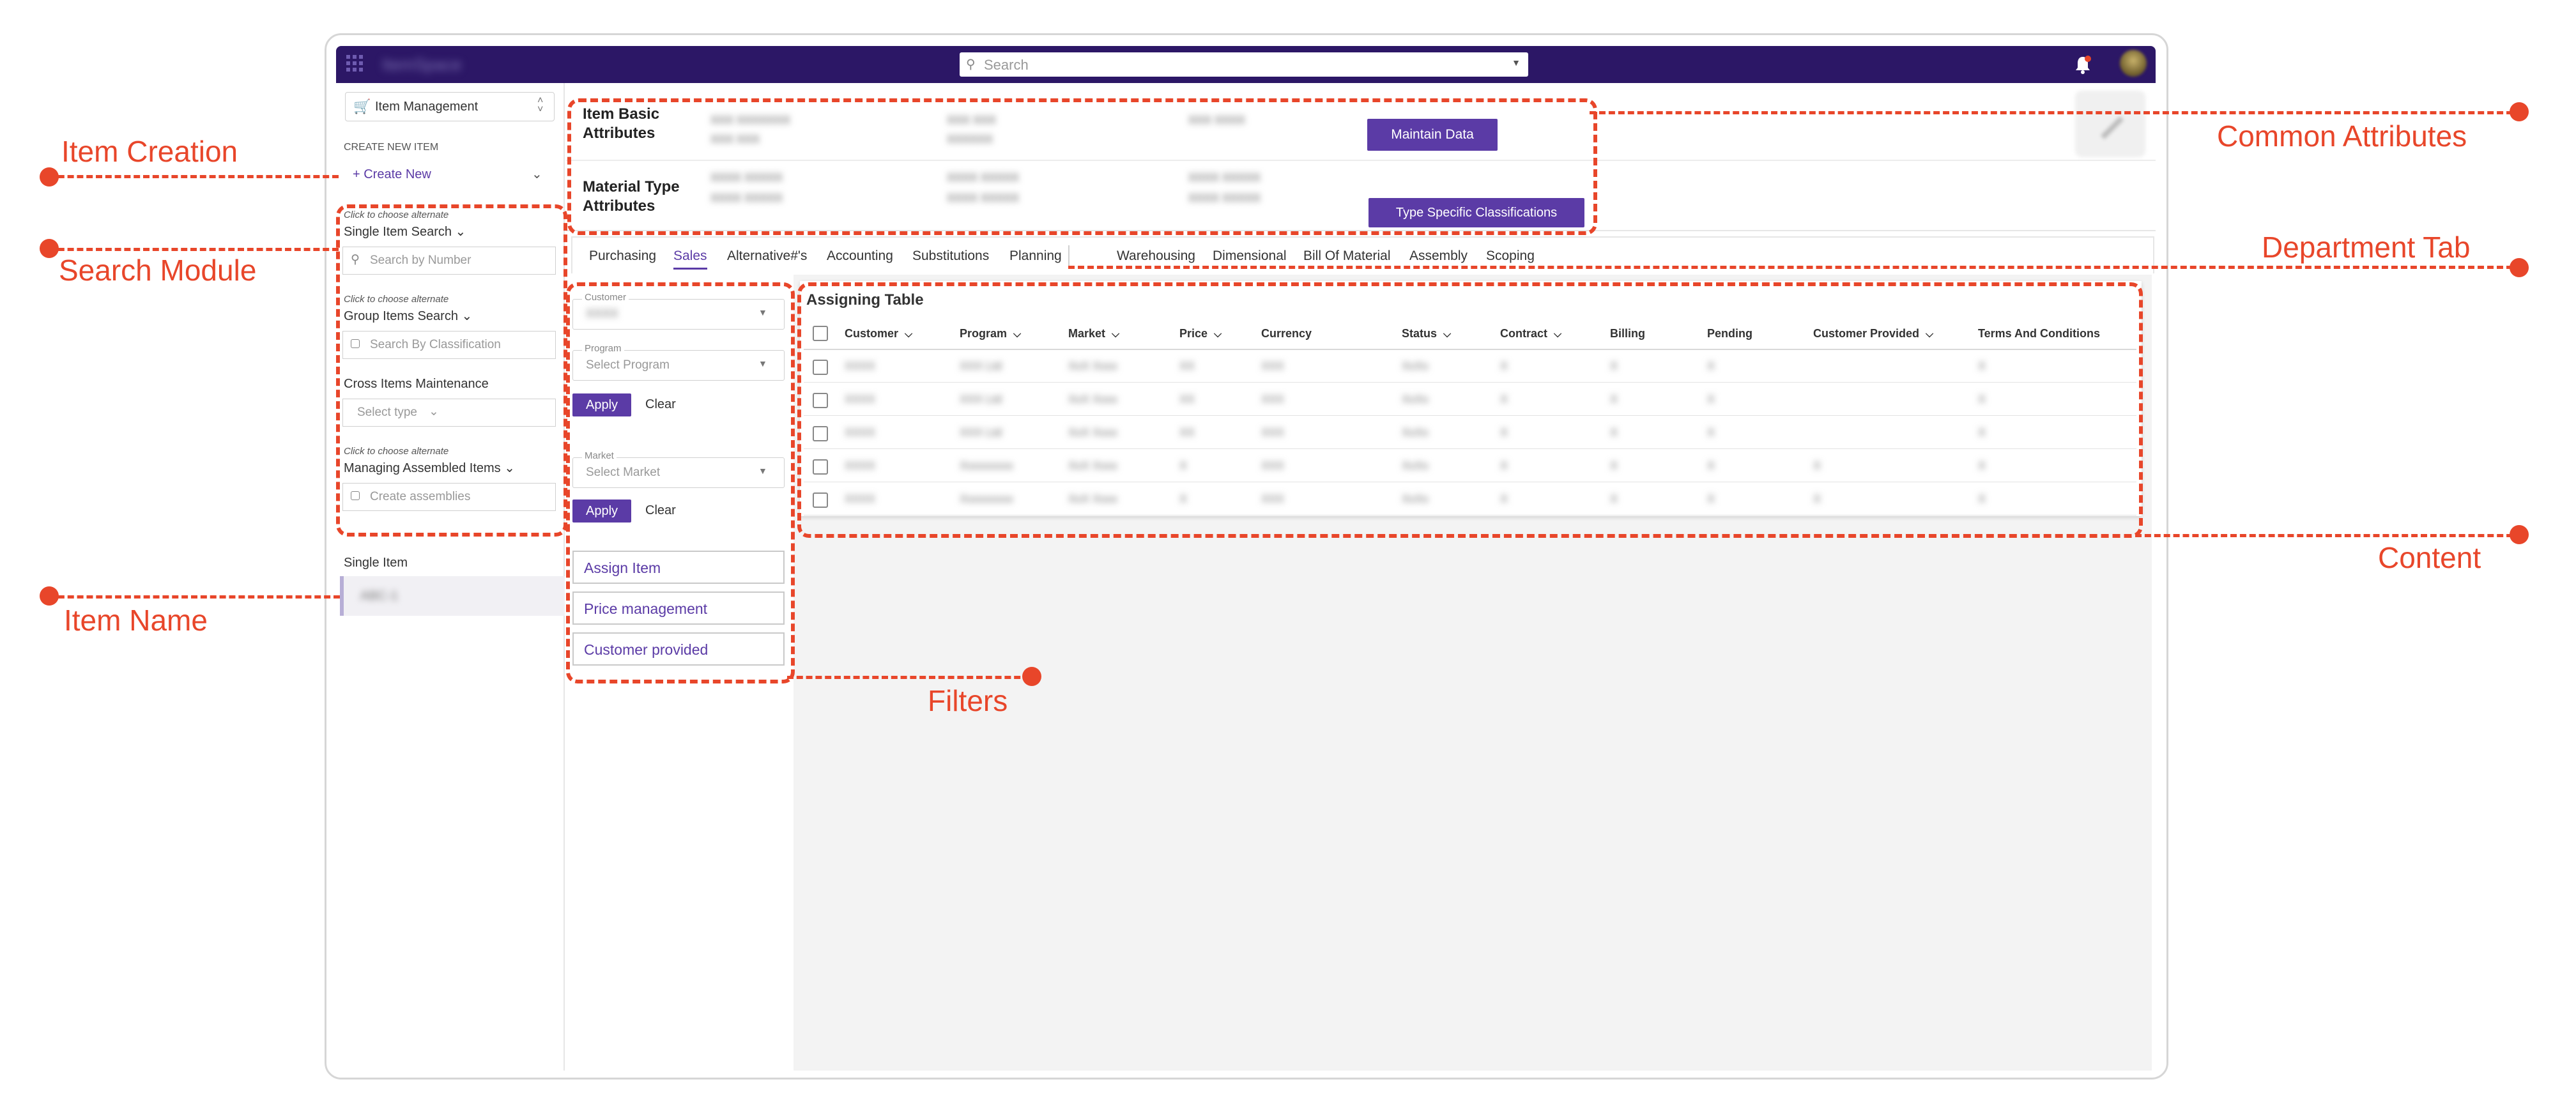 This screenshot has width=2576, height=1114. Describe the element at coordinates (537, 174) in the screenshot. I see `chevron-down-icon: ⌄` at that location.